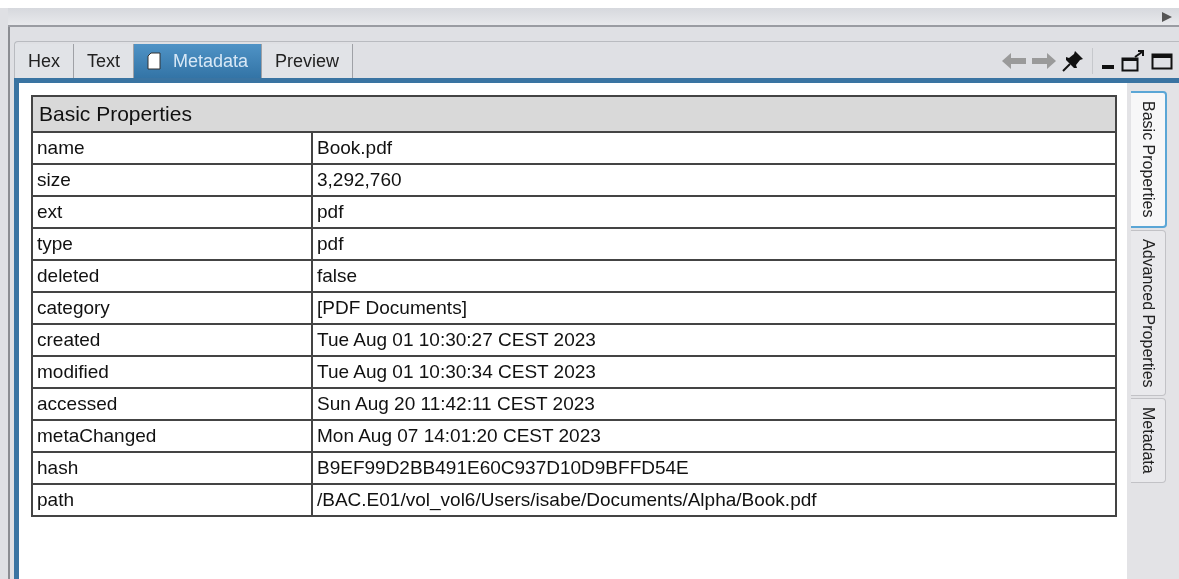 The image size is (1179, 579). I want to click on table-cell: modified, so click(173, 373).